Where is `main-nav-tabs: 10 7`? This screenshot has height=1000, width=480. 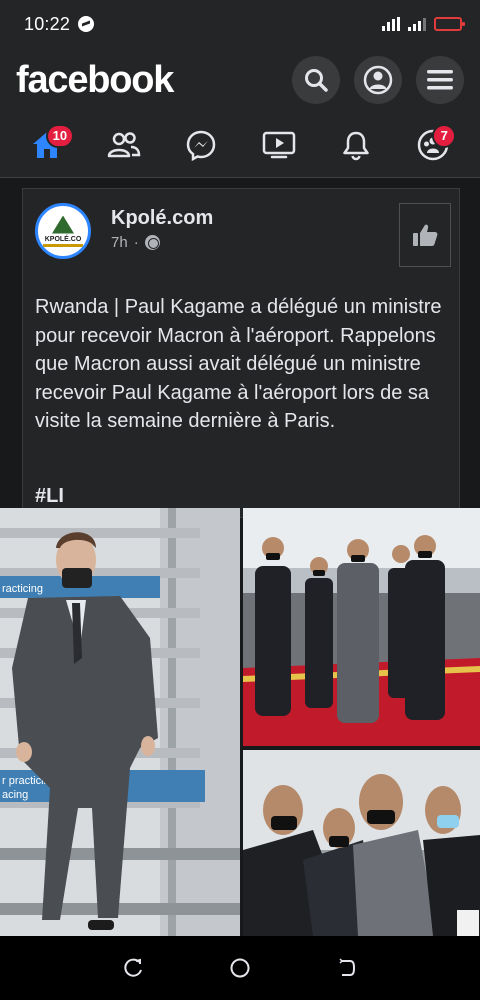 main-nav-tabs: 10 7 is located at coordinates (240, 145).